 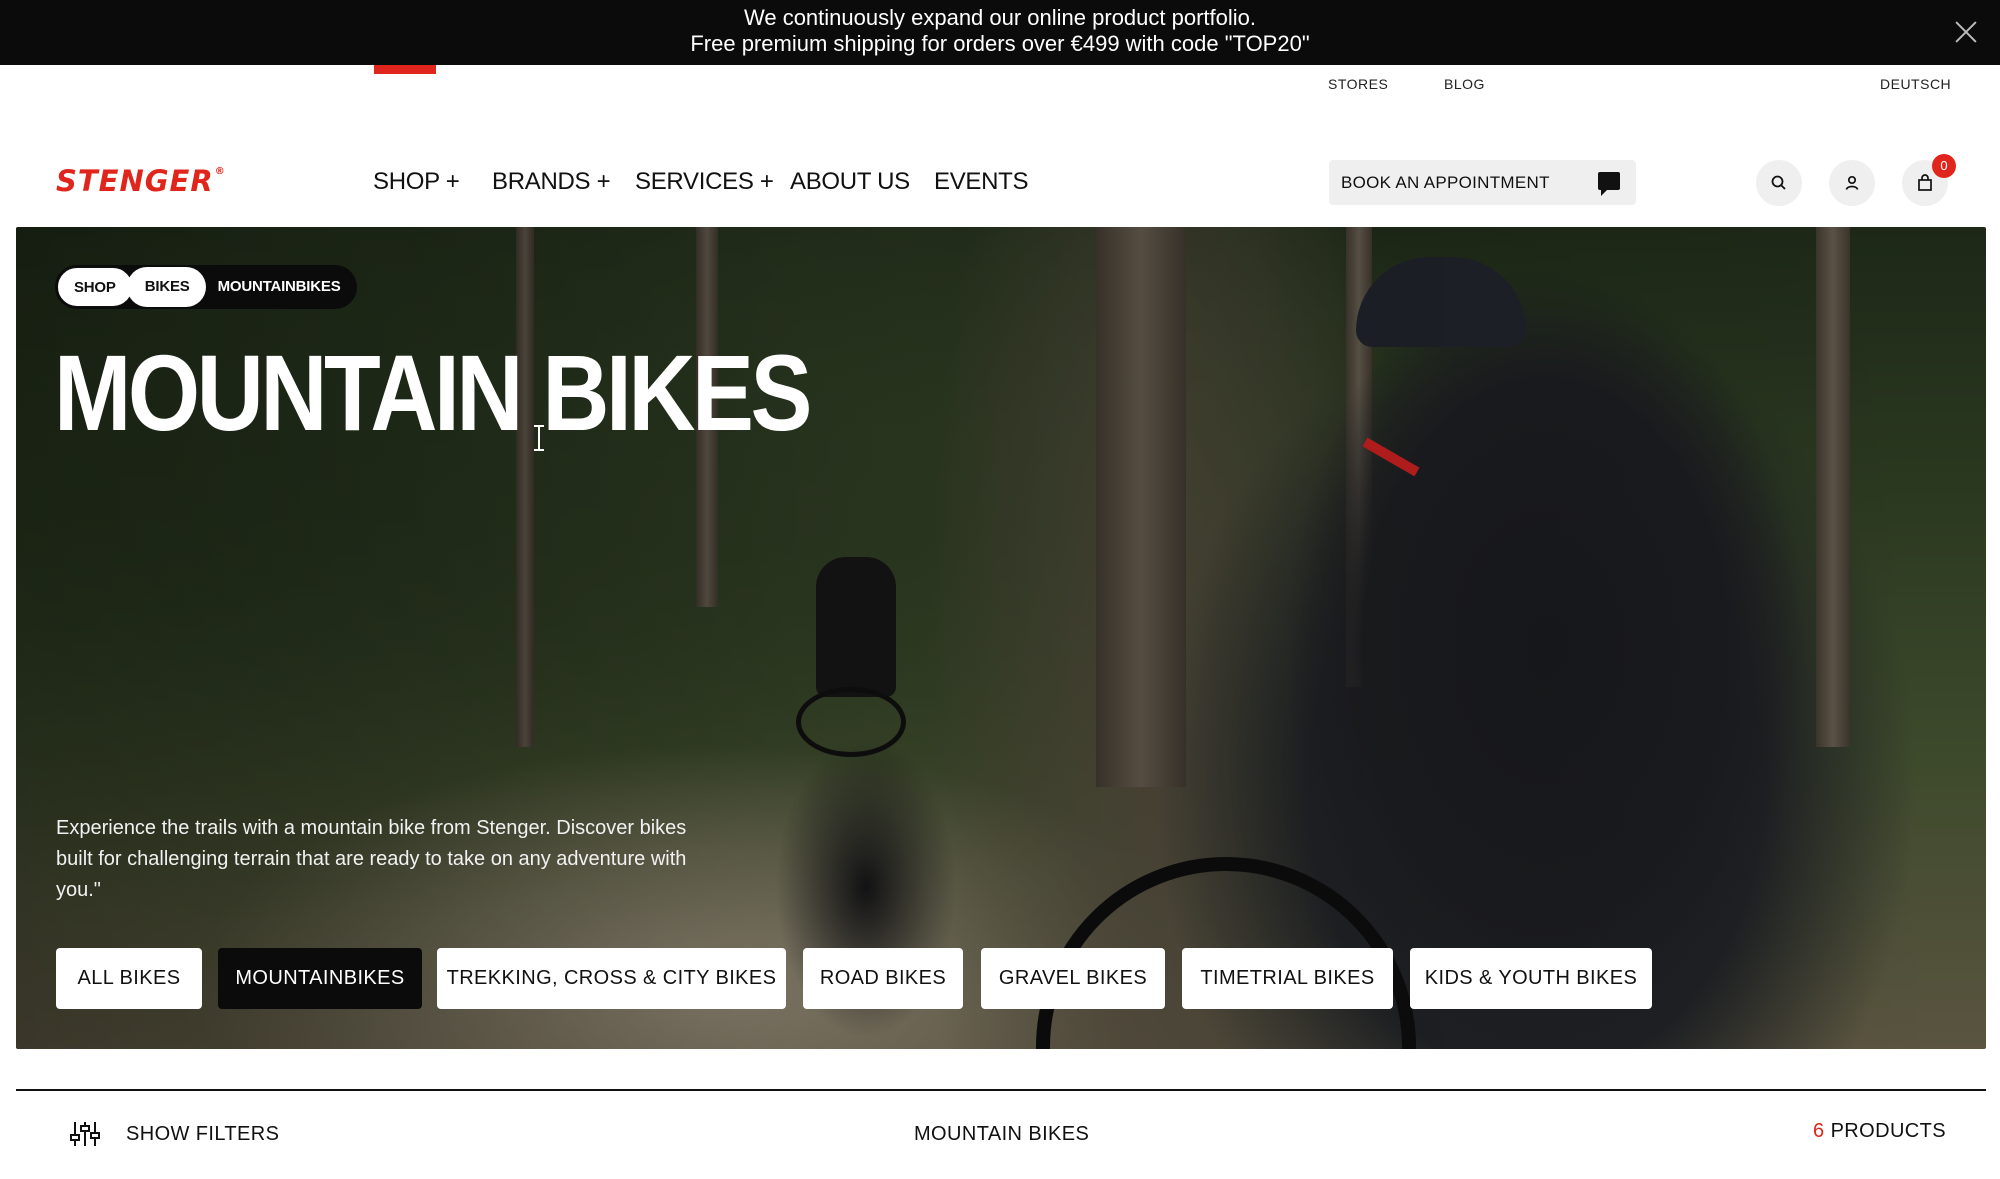 What do you see at coordinates (1287, 978) in the screenshot?
I see `category-timetrial-bikes: TIMETRIAL BIKES` at bounding box center [1287, 978].